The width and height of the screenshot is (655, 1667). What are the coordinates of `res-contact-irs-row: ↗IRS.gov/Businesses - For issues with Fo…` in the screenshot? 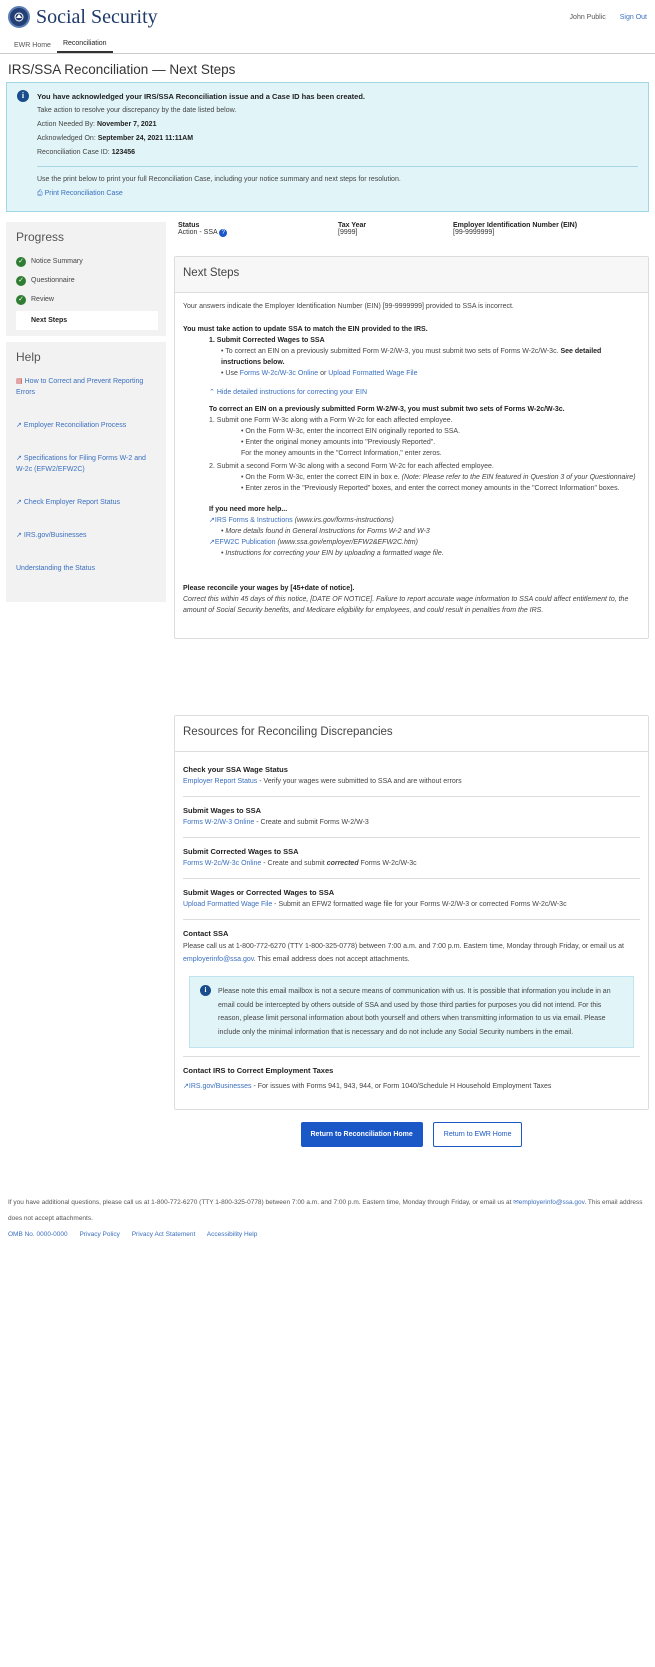 It's located at (367, 1086).